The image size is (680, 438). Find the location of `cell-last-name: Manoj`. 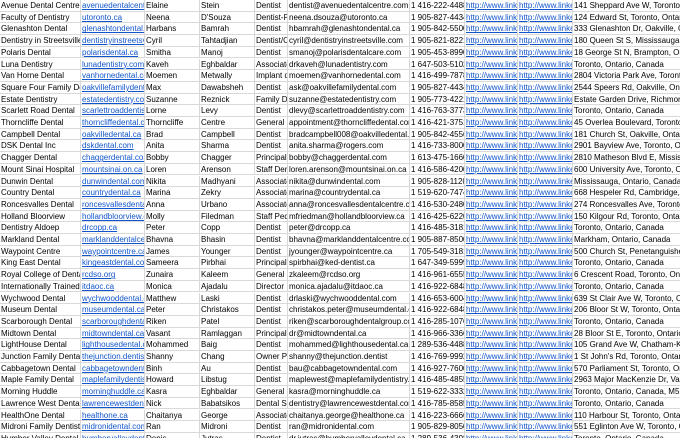

cell-last-name: Manoj is located at coordinates (227, 52).